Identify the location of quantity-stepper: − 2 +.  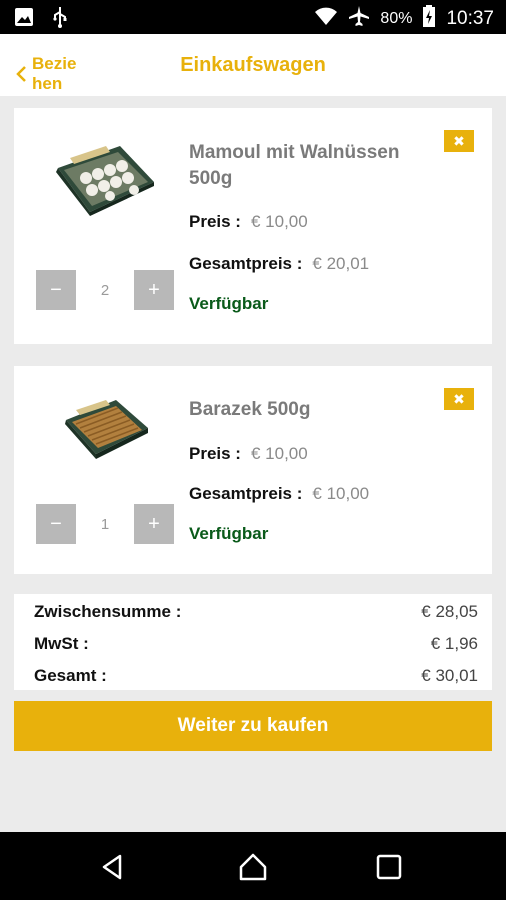
(105, 290).